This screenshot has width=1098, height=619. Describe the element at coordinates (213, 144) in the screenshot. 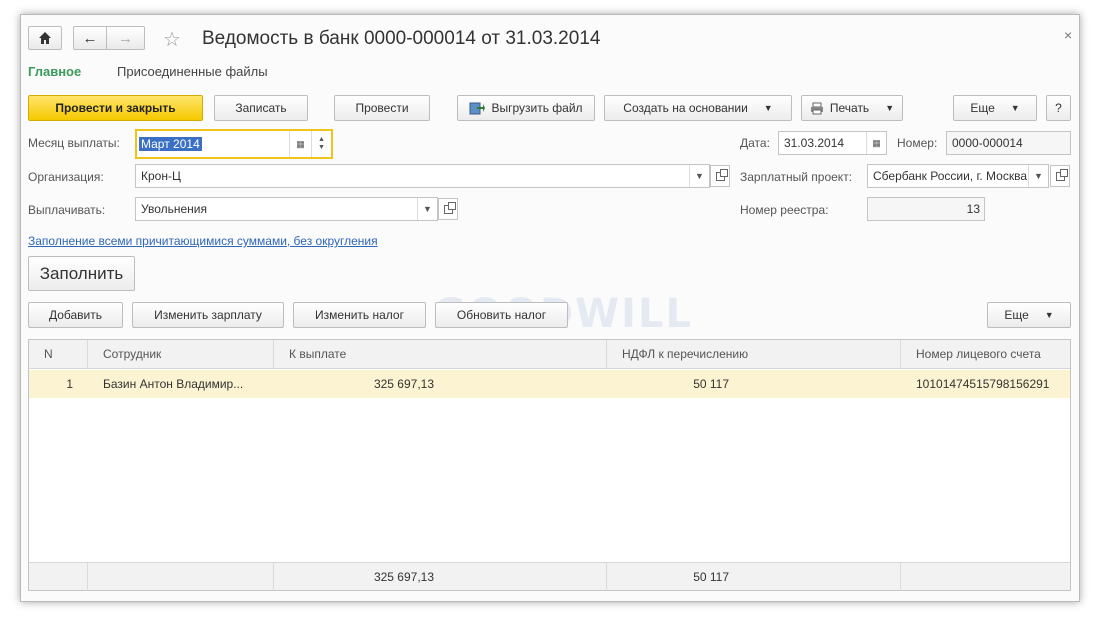

I see `month-value-wrap: Март 2014` at that location.